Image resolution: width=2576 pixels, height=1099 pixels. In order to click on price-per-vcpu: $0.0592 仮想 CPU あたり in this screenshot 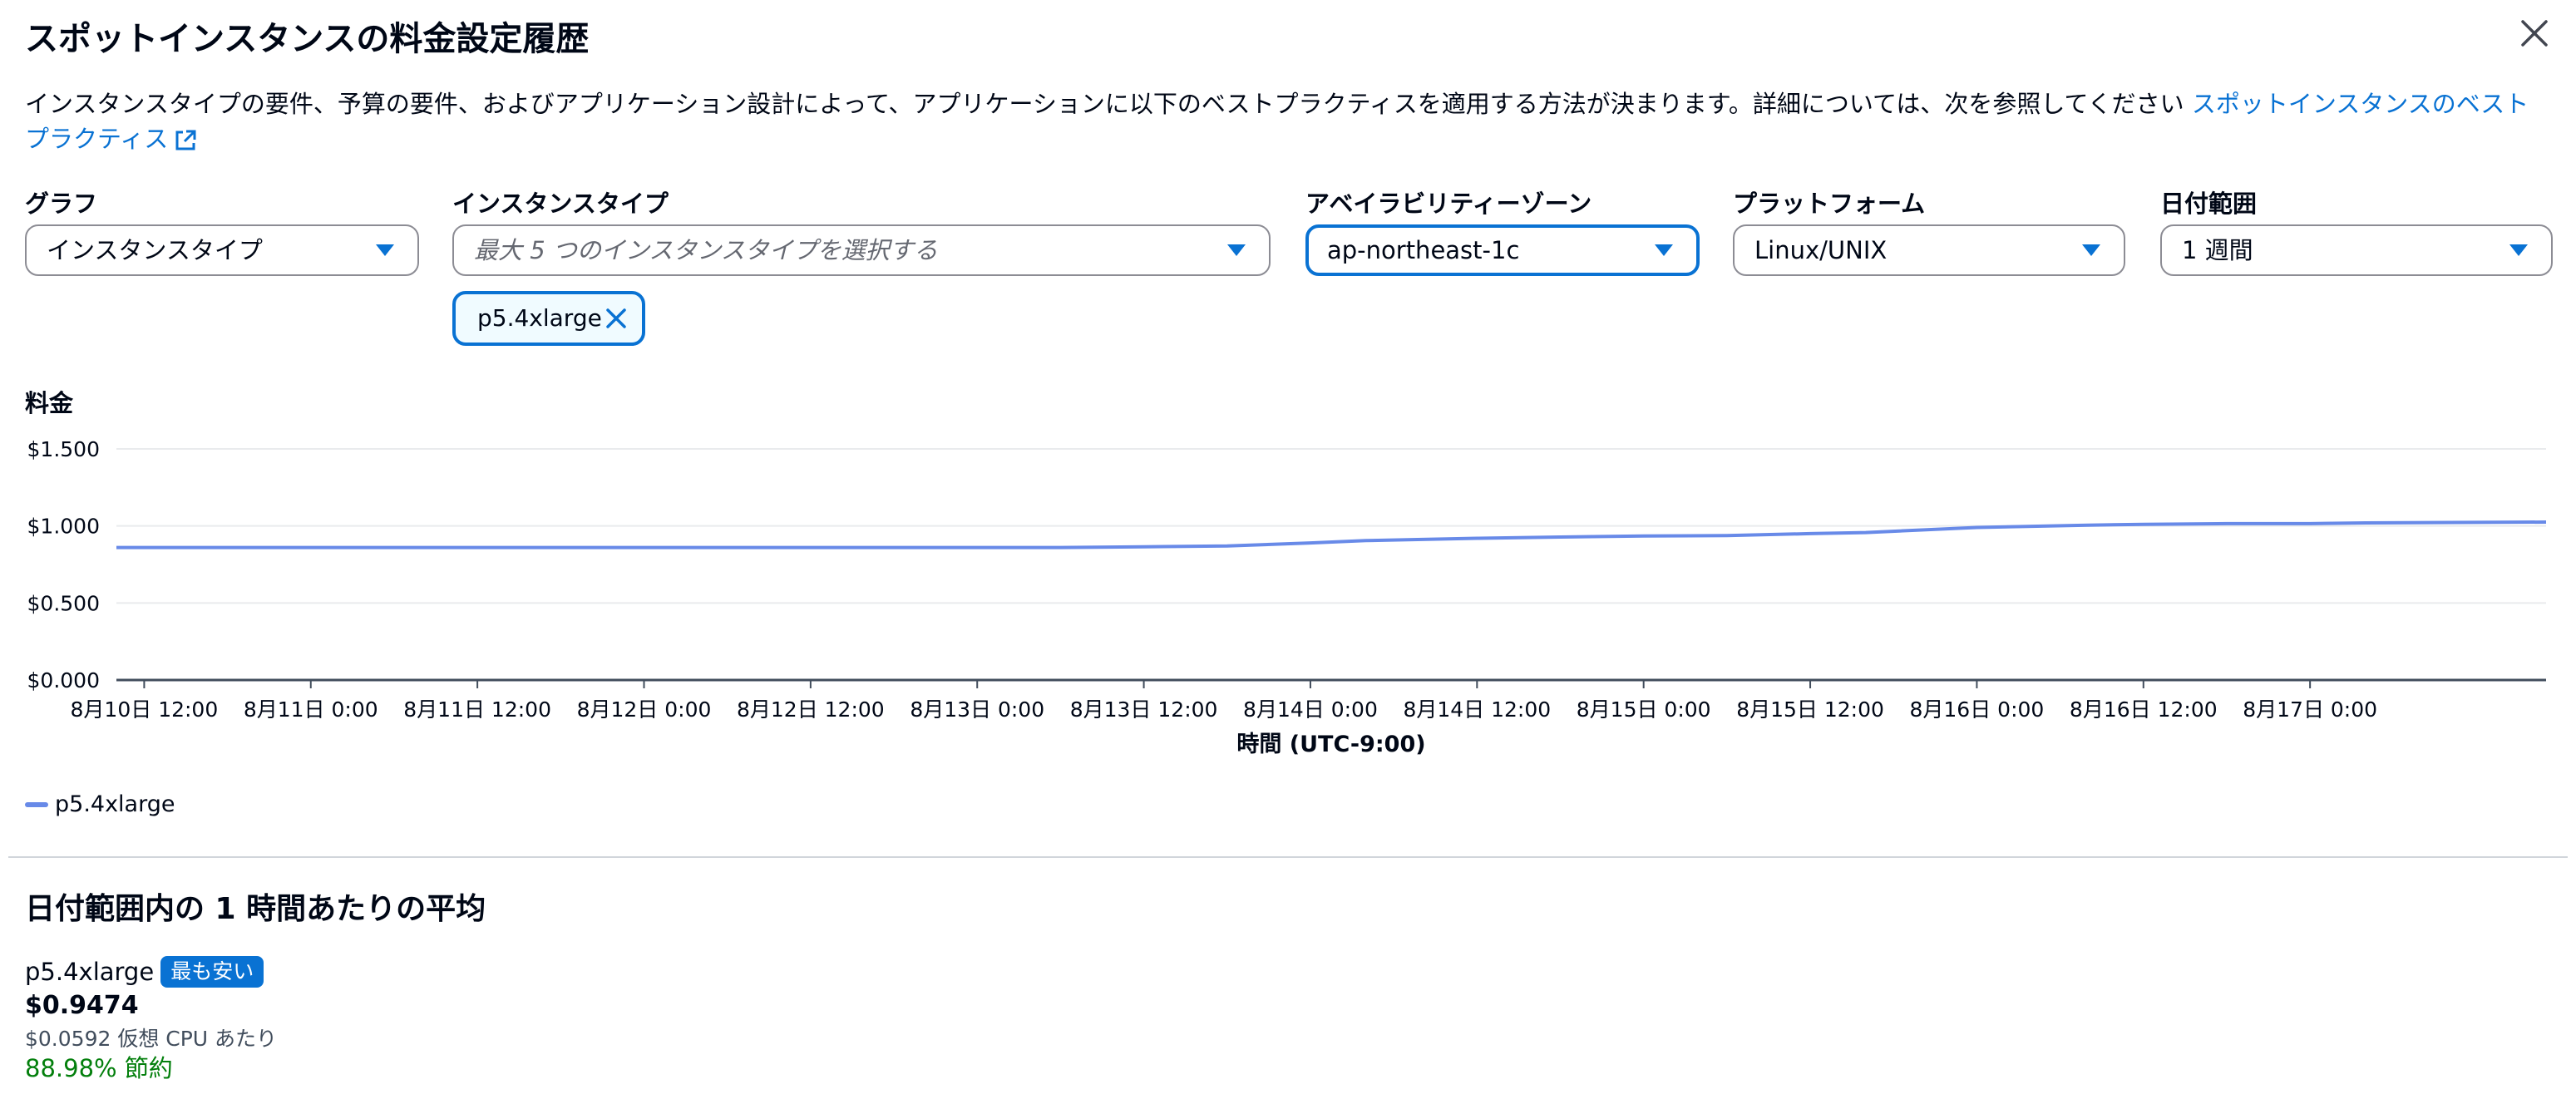, I will do `click(151, 1039)`.